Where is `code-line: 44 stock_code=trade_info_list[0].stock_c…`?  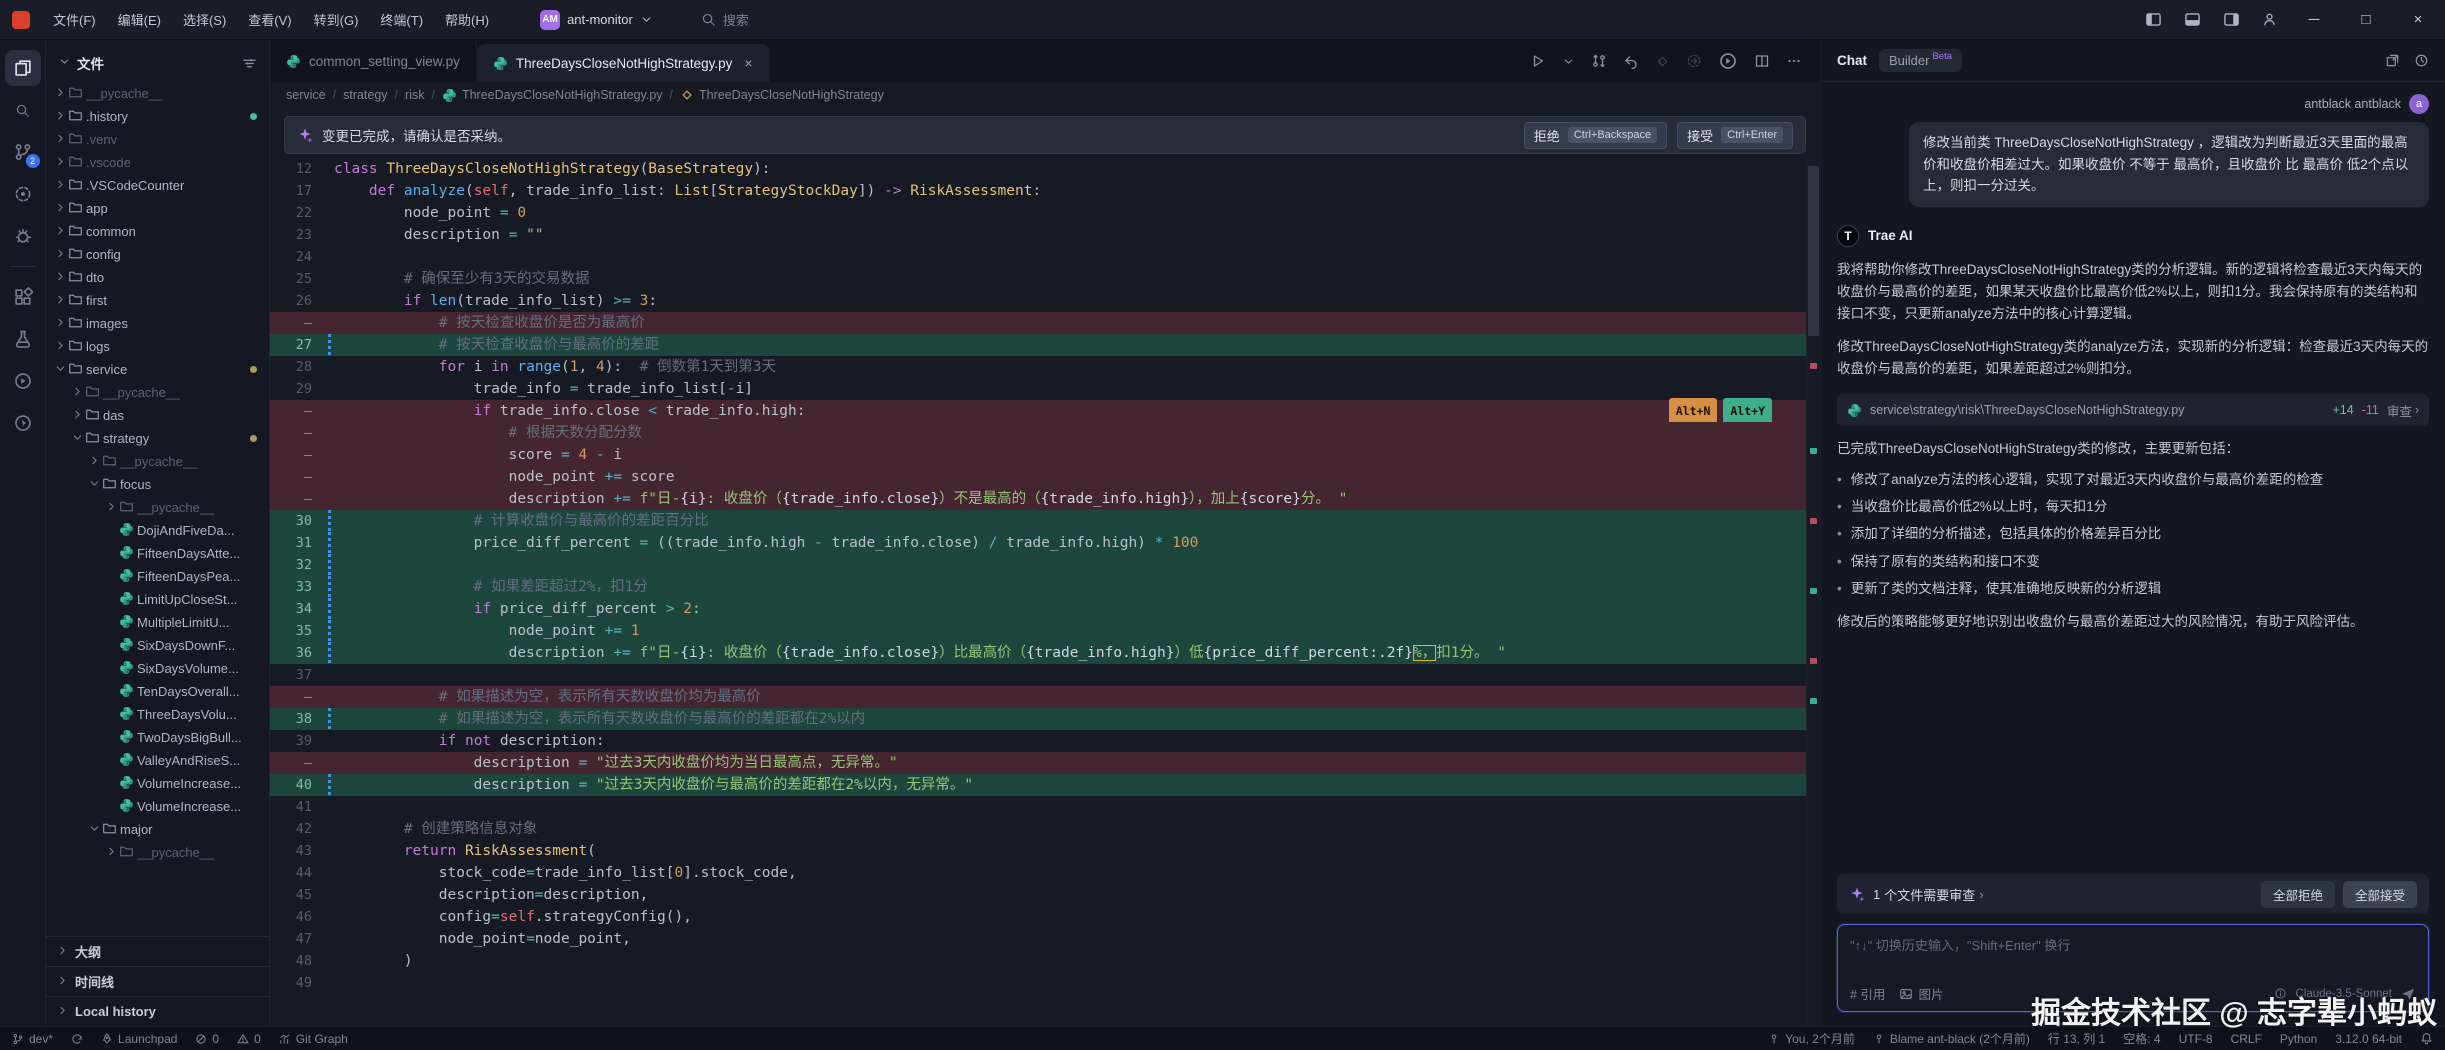 code-line: 44 stock_code=trade_info_list[0].stock_c… is located at coordinates (1038, 873).